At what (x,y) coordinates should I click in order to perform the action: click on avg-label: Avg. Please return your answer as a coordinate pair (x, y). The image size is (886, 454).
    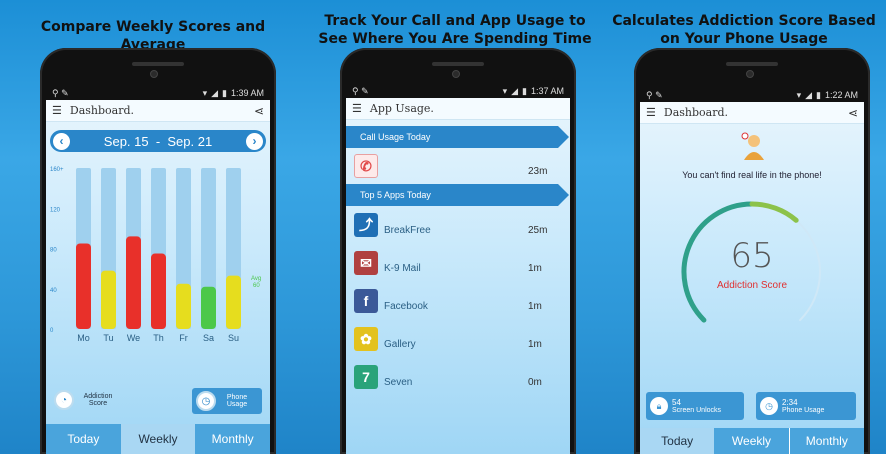
    Looking at the image, I should click on (256, 279).